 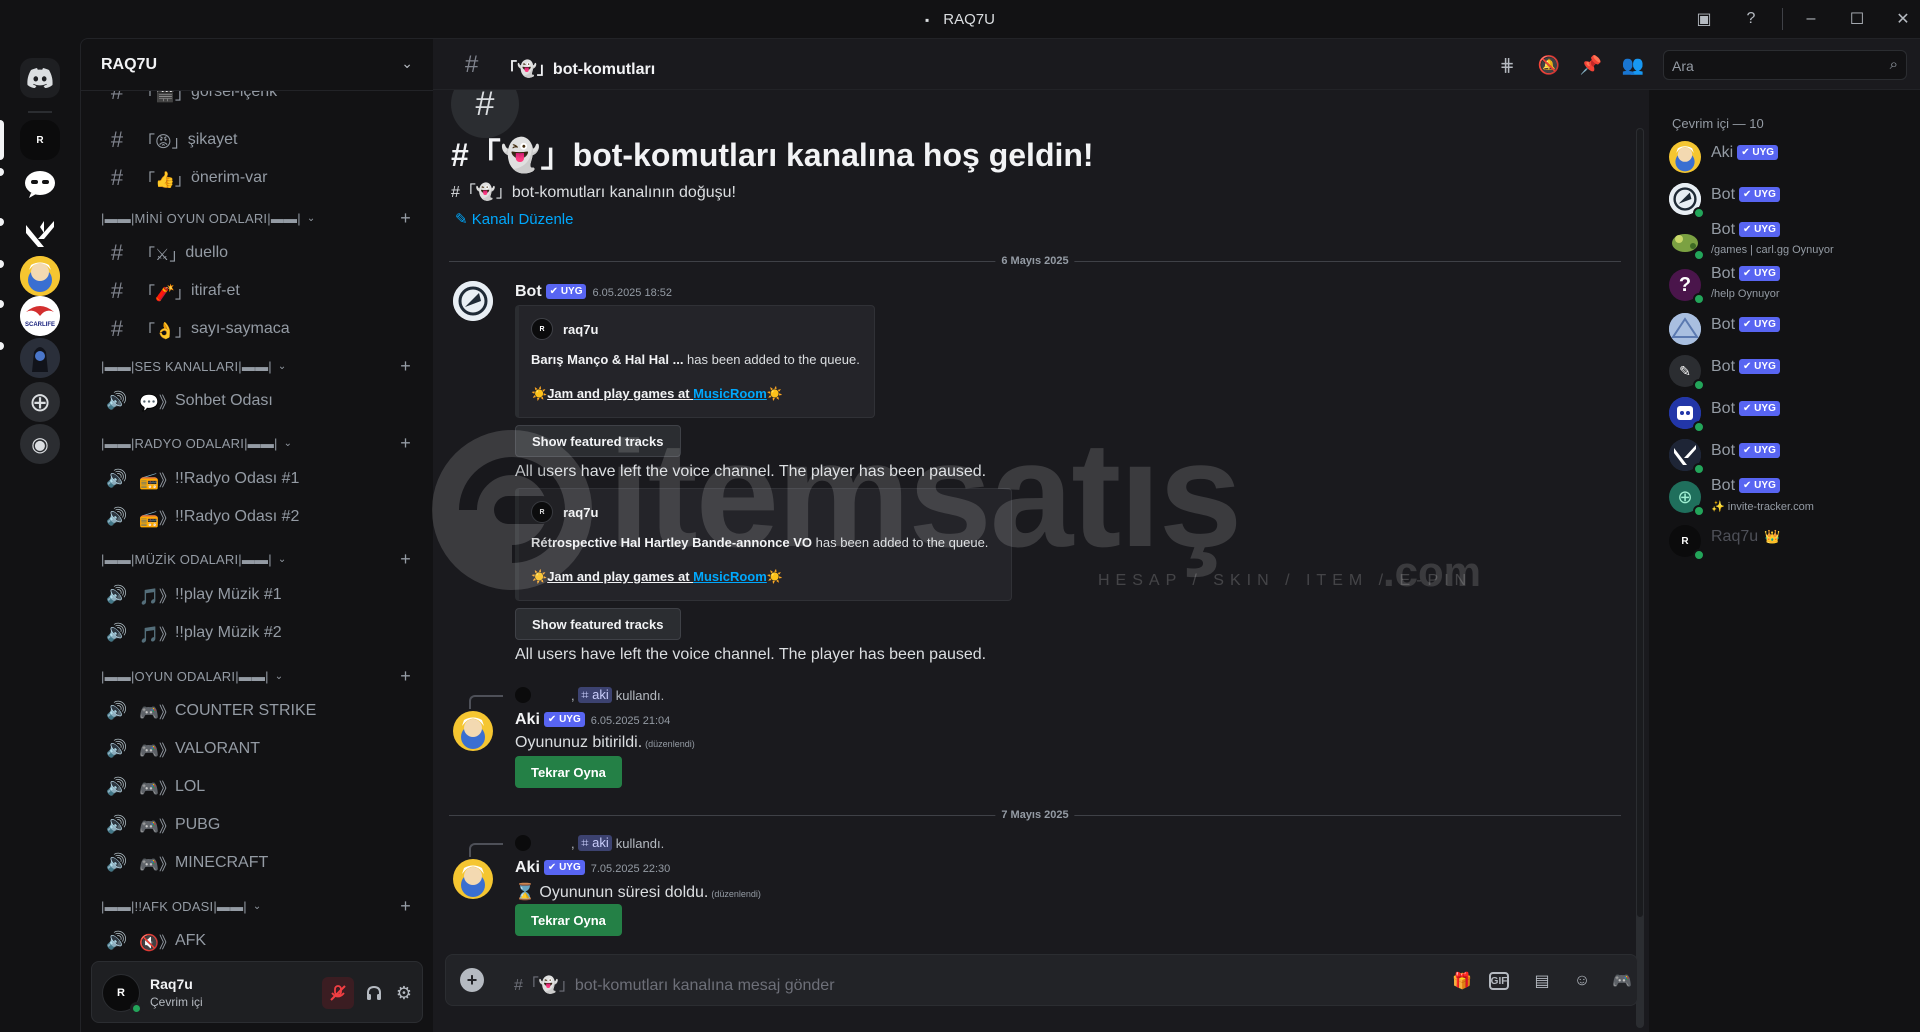 What do you see at coordinates (257, 749) in the screenshot?
I see `voice-valorant: 🔊 🎮》 VALORANT` at bounding box center [257, 749].